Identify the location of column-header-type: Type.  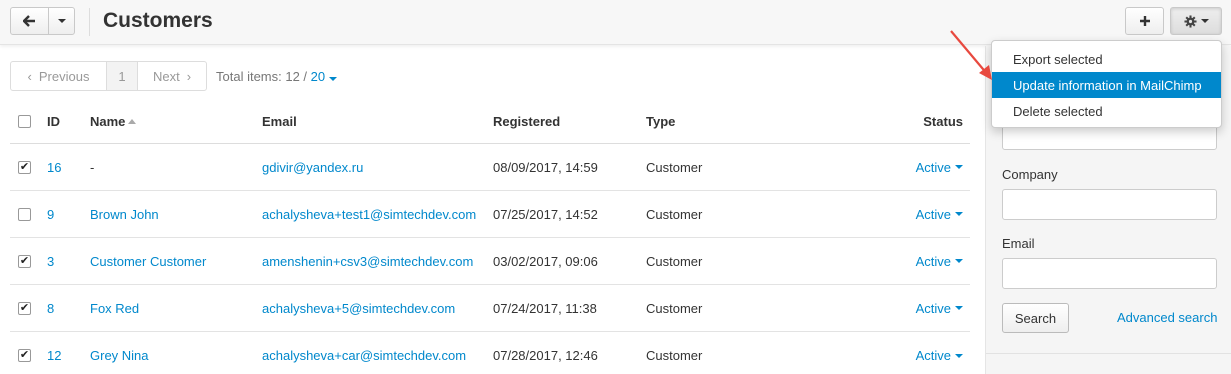
(660, 121).